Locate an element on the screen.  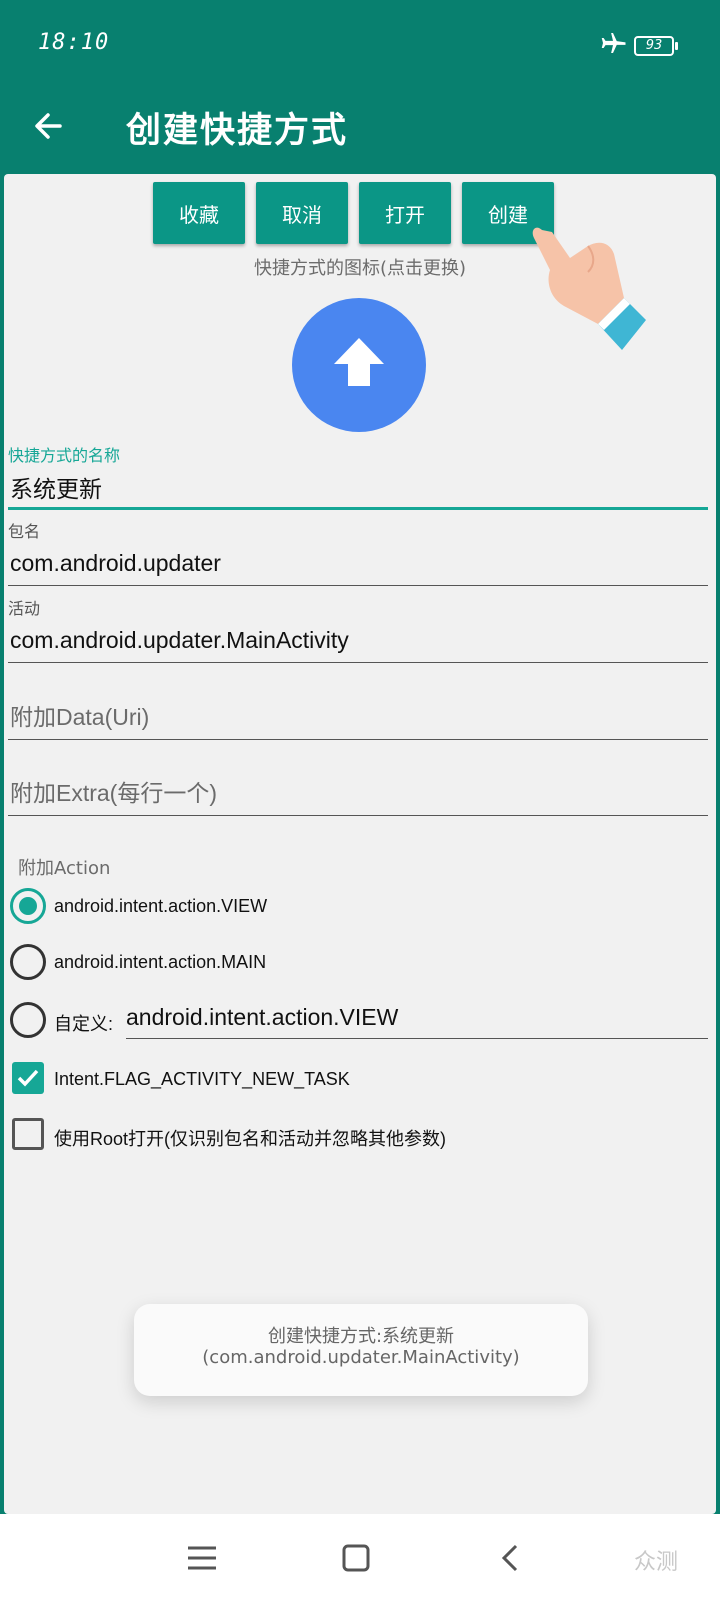
shortcut-icon-picker is located at coordinates (359, 365).